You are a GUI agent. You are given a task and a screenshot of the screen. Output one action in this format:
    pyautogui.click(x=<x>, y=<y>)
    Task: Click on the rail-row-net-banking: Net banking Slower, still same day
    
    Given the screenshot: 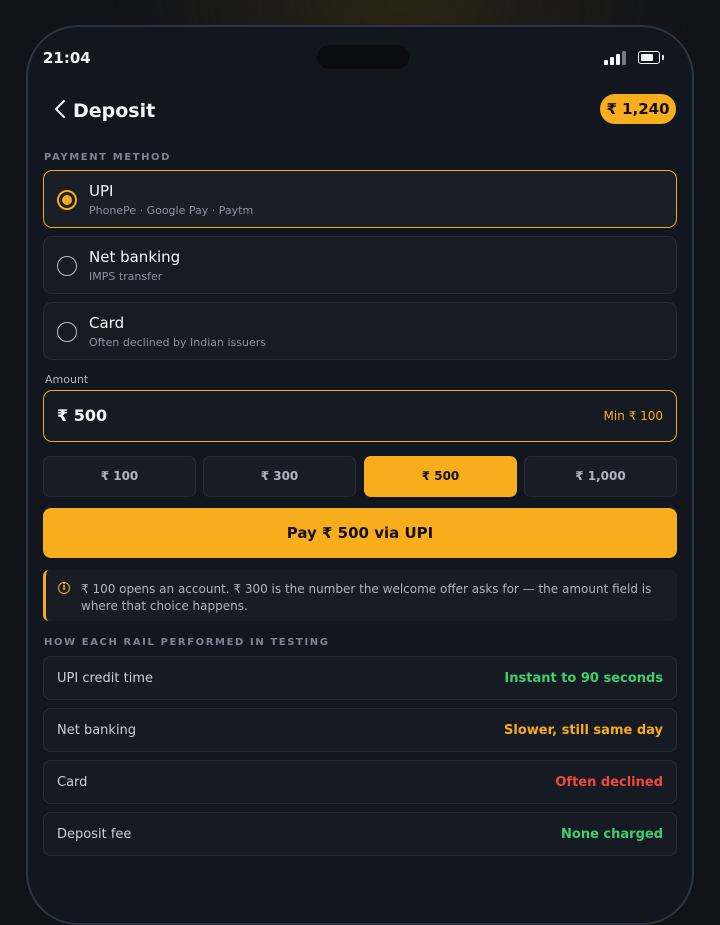 What is the action you would take?
    pyautogui.click(x=360, y=730)
    